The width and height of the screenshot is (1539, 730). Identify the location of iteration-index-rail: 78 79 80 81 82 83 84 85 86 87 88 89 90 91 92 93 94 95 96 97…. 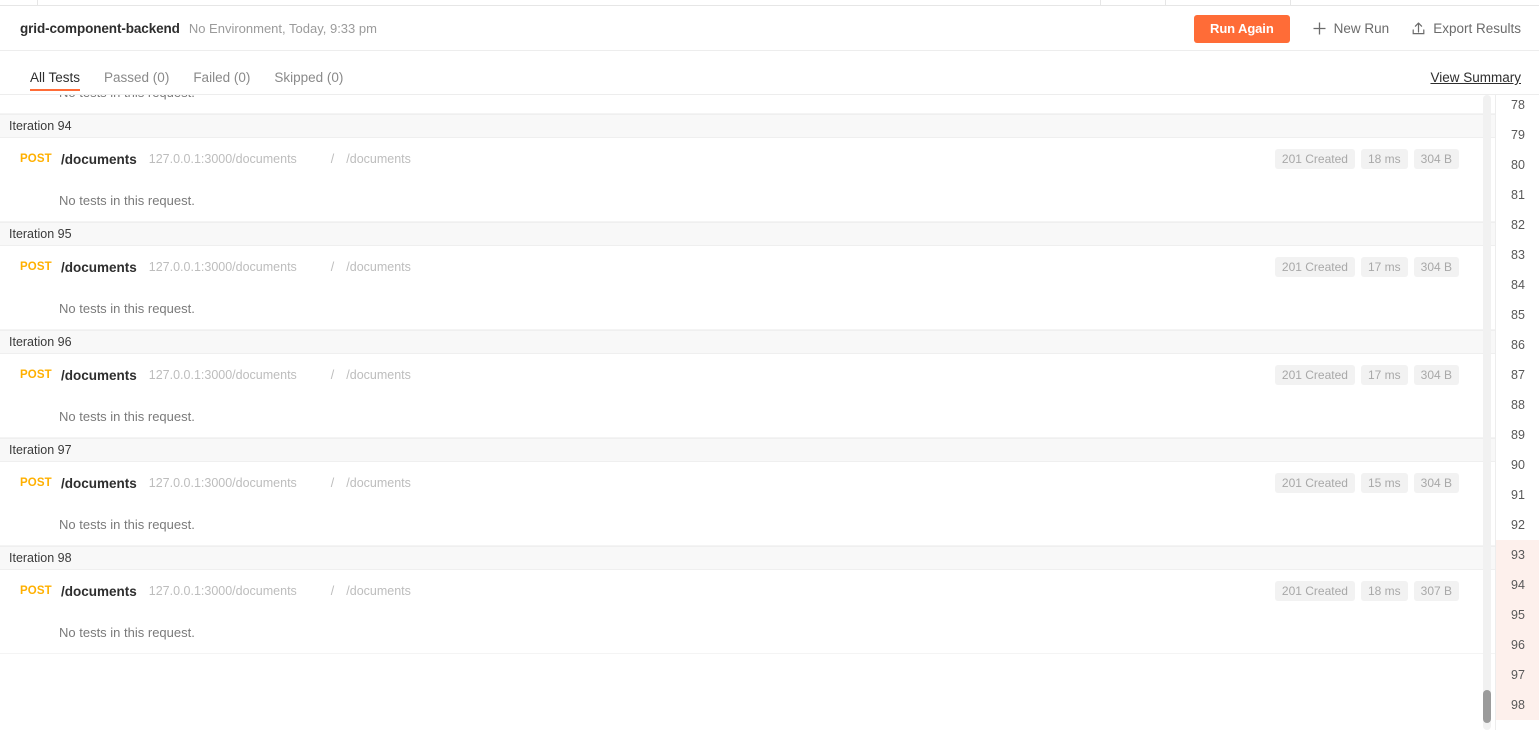
(1517, 412).